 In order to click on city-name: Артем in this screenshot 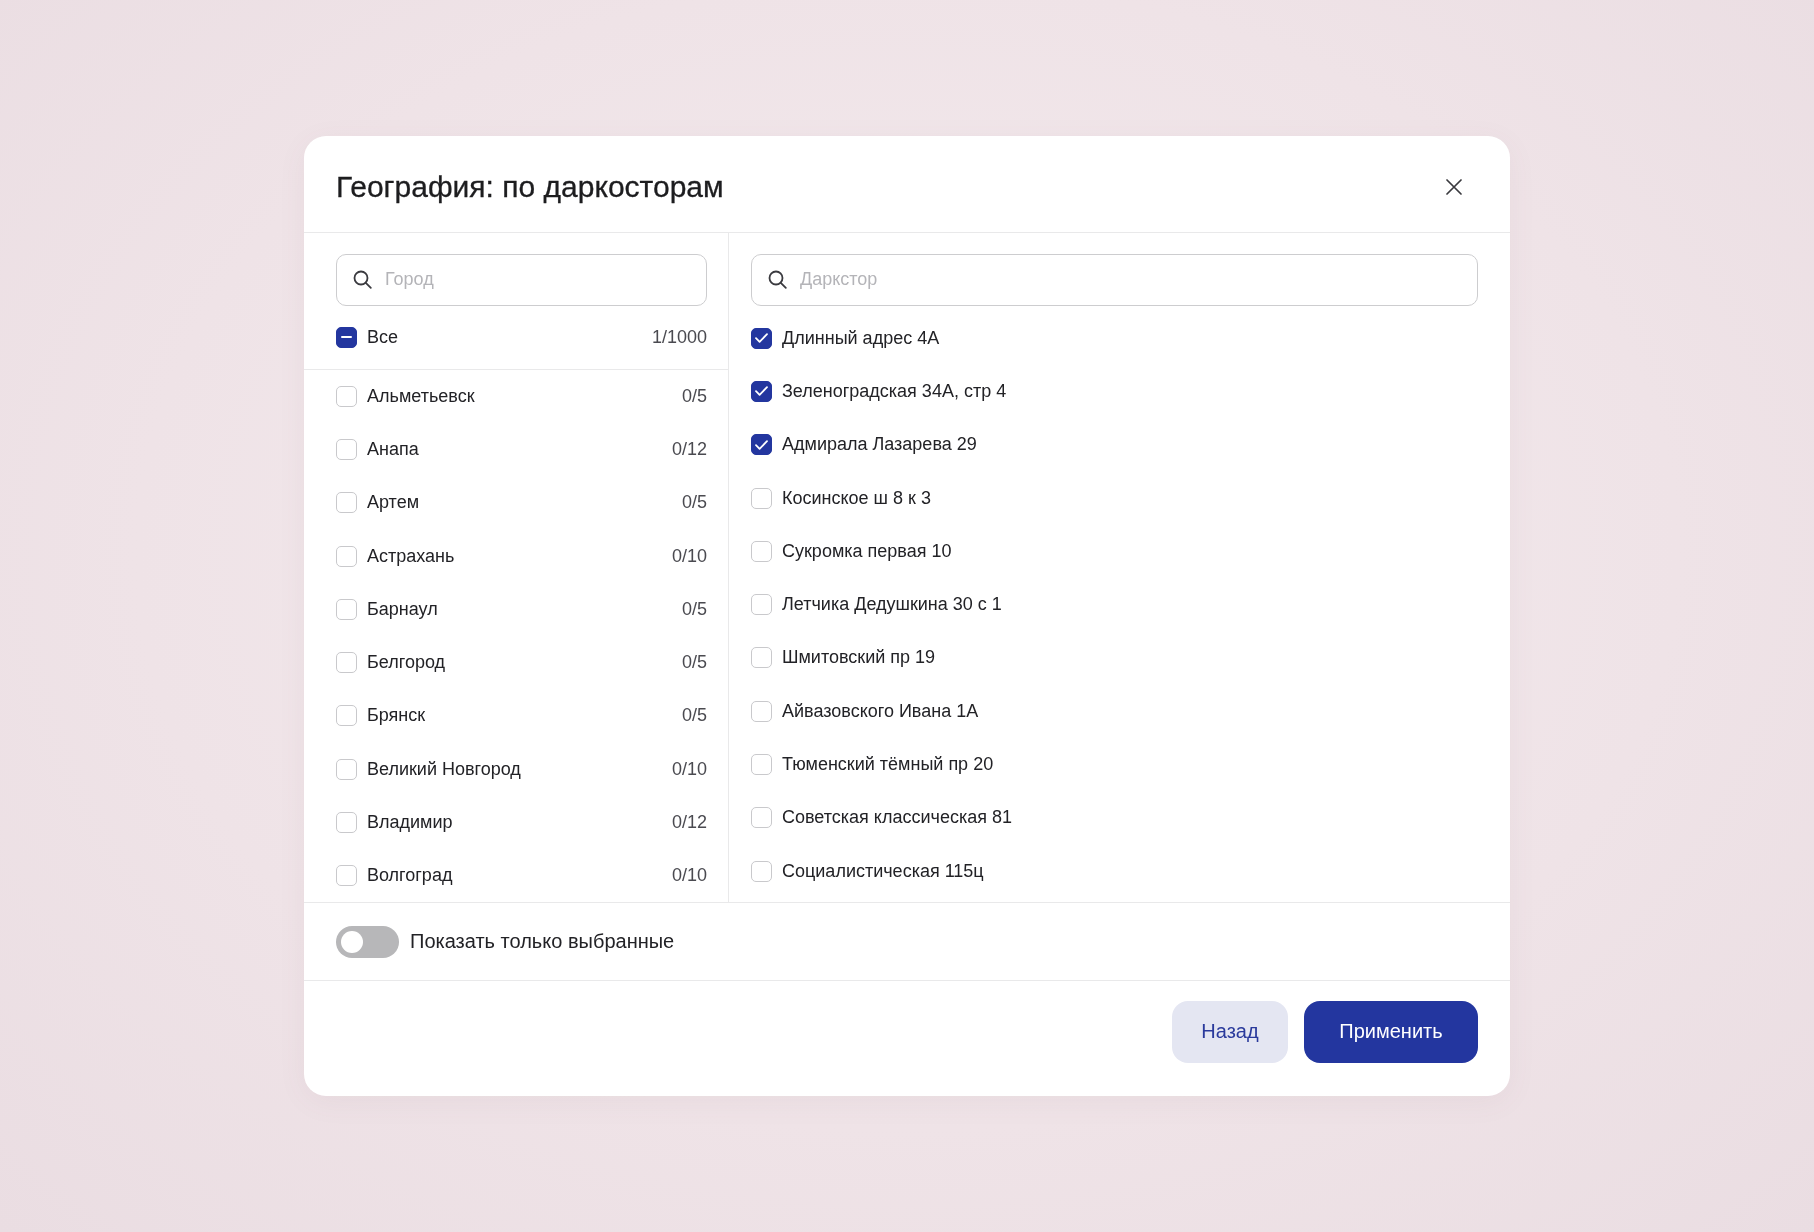, I will do `click(393, 503)`.